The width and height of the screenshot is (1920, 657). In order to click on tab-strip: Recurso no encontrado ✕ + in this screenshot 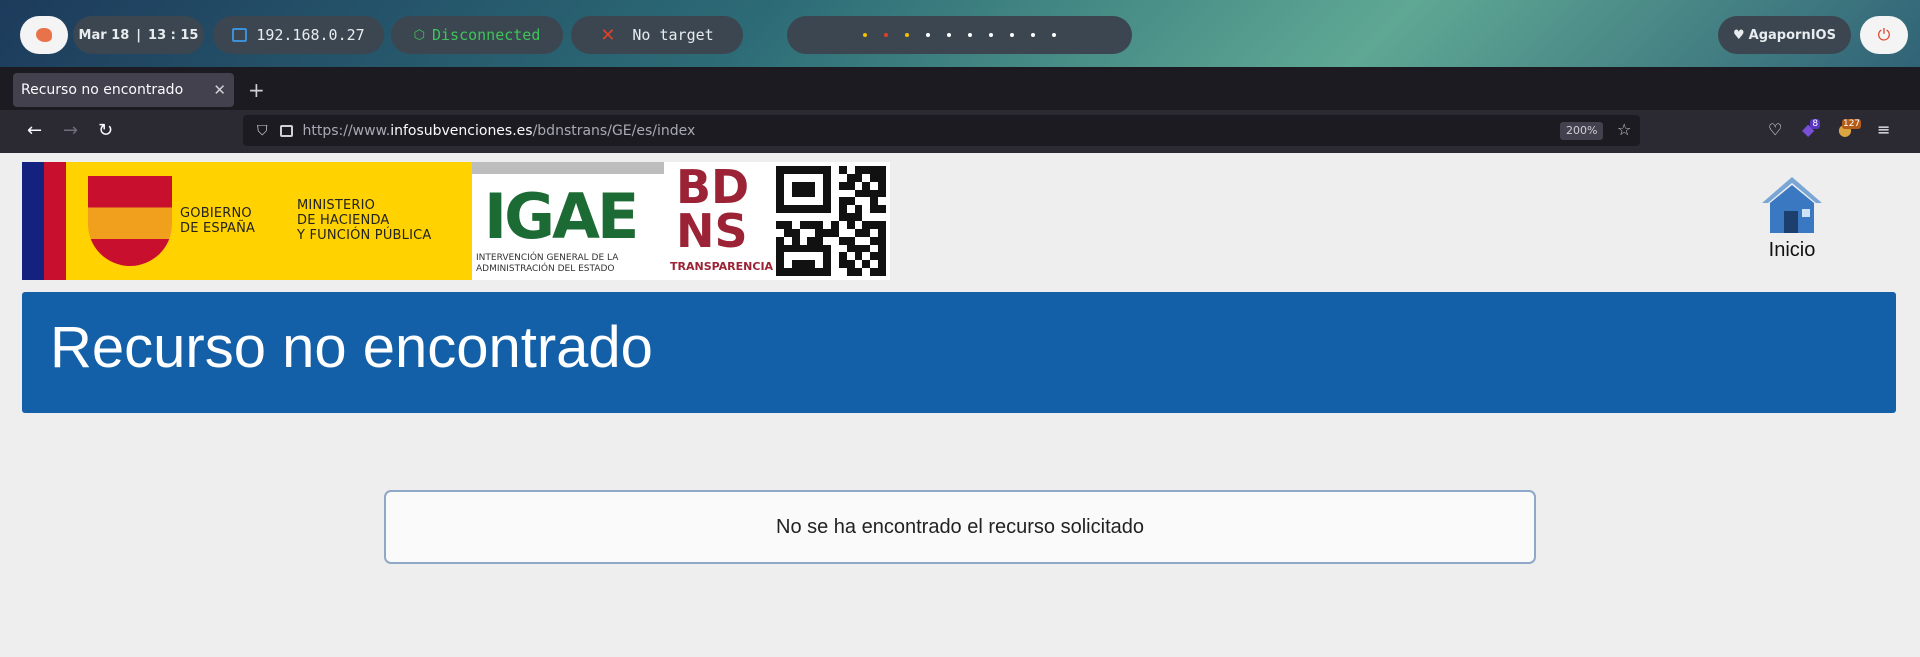, I will do `click(960, 88)`.